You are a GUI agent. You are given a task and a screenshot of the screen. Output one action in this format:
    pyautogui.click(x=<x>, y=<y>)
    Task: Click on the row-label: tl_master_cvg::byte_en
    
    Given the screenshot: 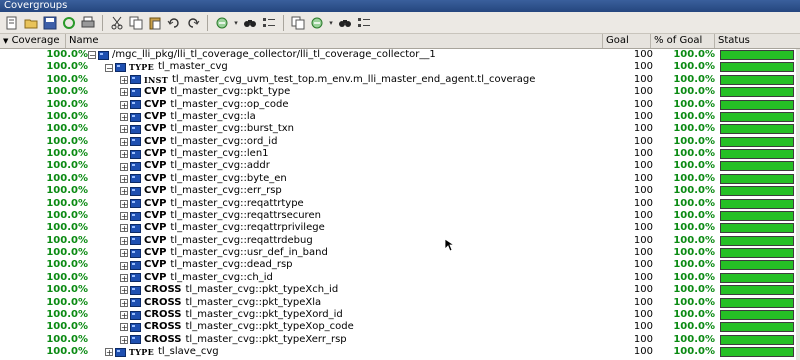 What is the action you would take?
    pyautogui.click(x=228, y=179)
    